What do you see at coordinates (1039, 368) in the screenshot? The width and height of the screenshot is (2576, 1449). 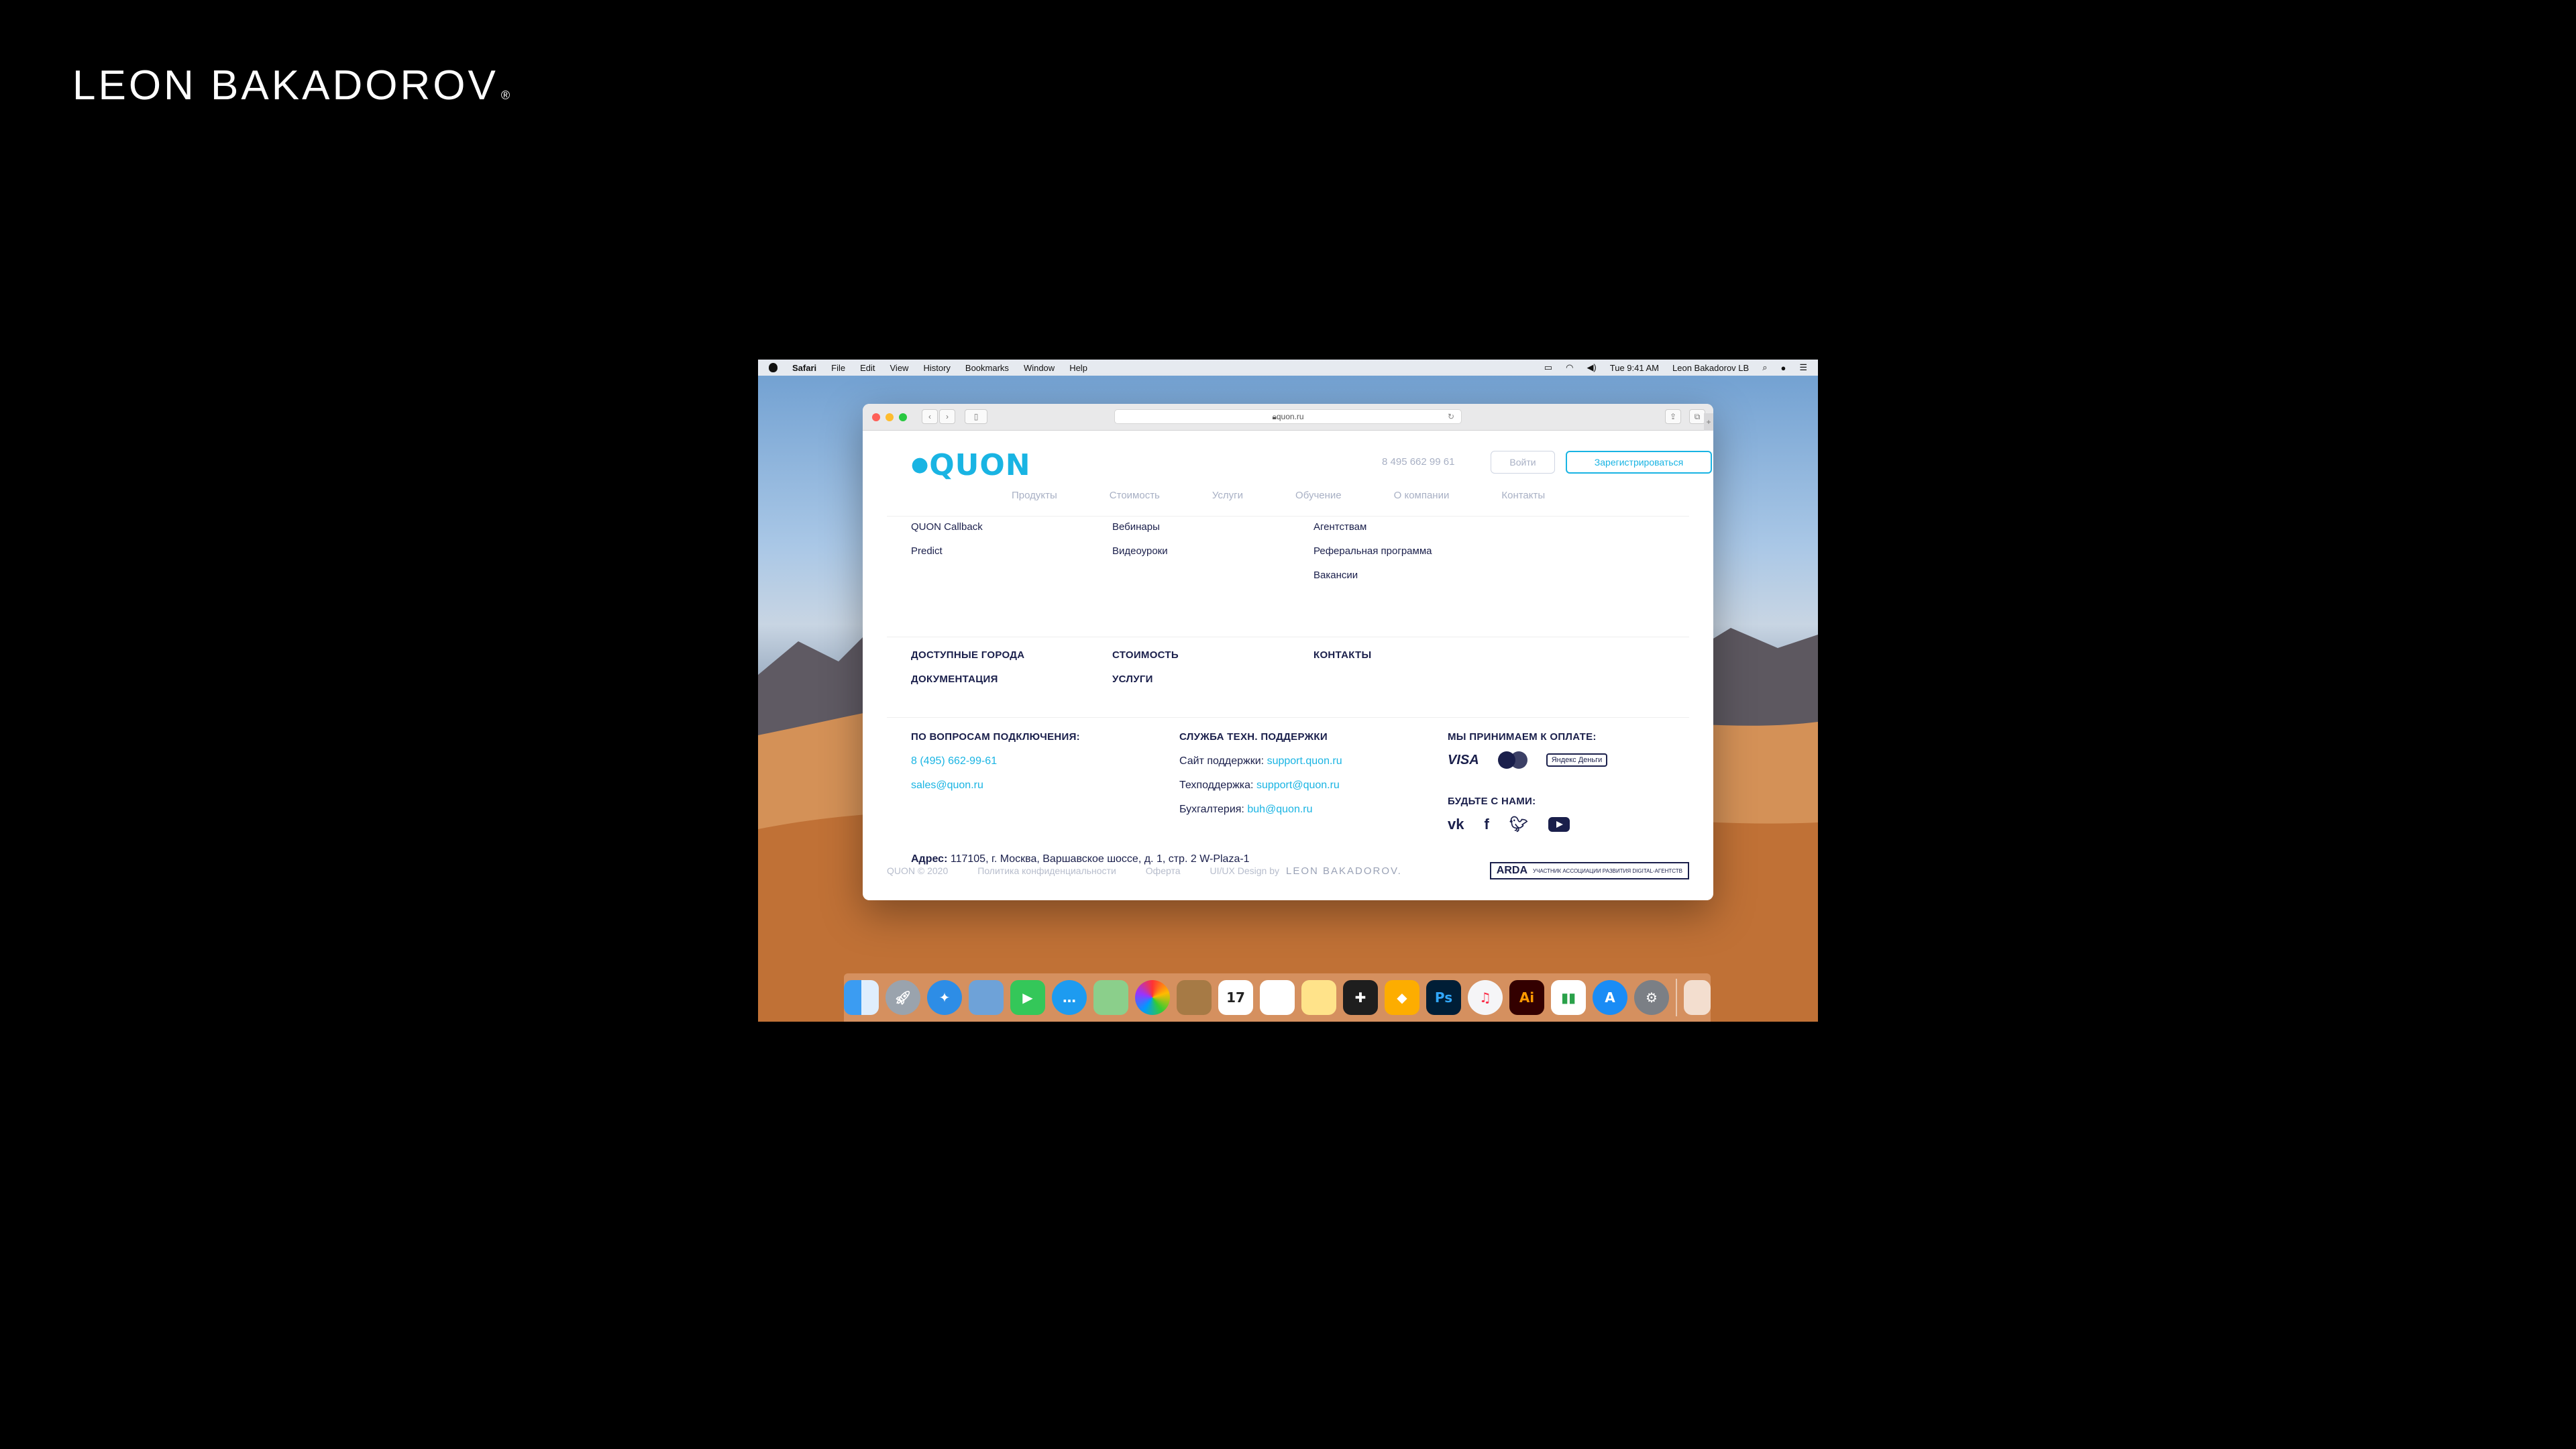 I see `menu-window: Window` at bounding box center [1039, 368].